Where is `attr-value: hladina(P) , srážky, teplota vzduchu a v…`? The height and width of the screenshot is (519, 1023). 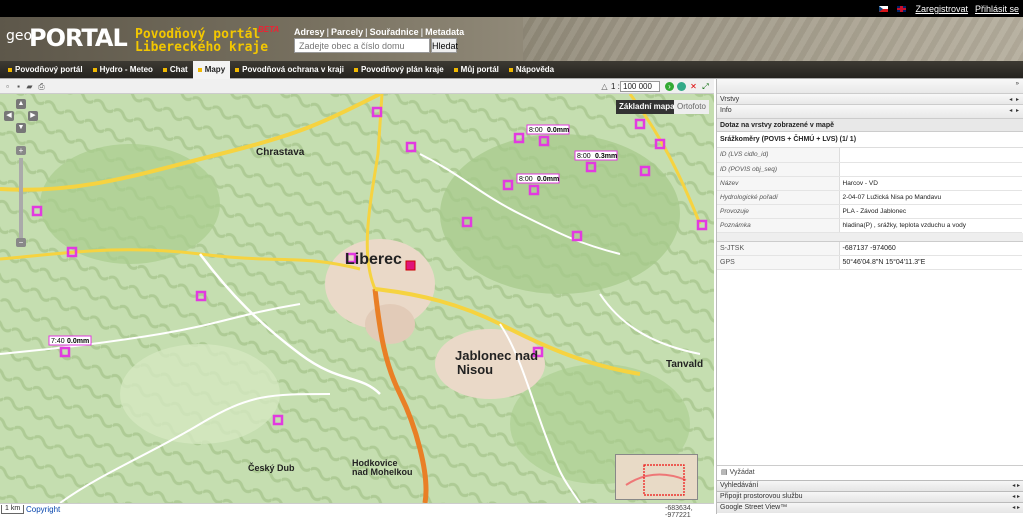 attr-value: hladina(P) , srážky, teplota vzduchu a v… is located at coordinates (930, 225).